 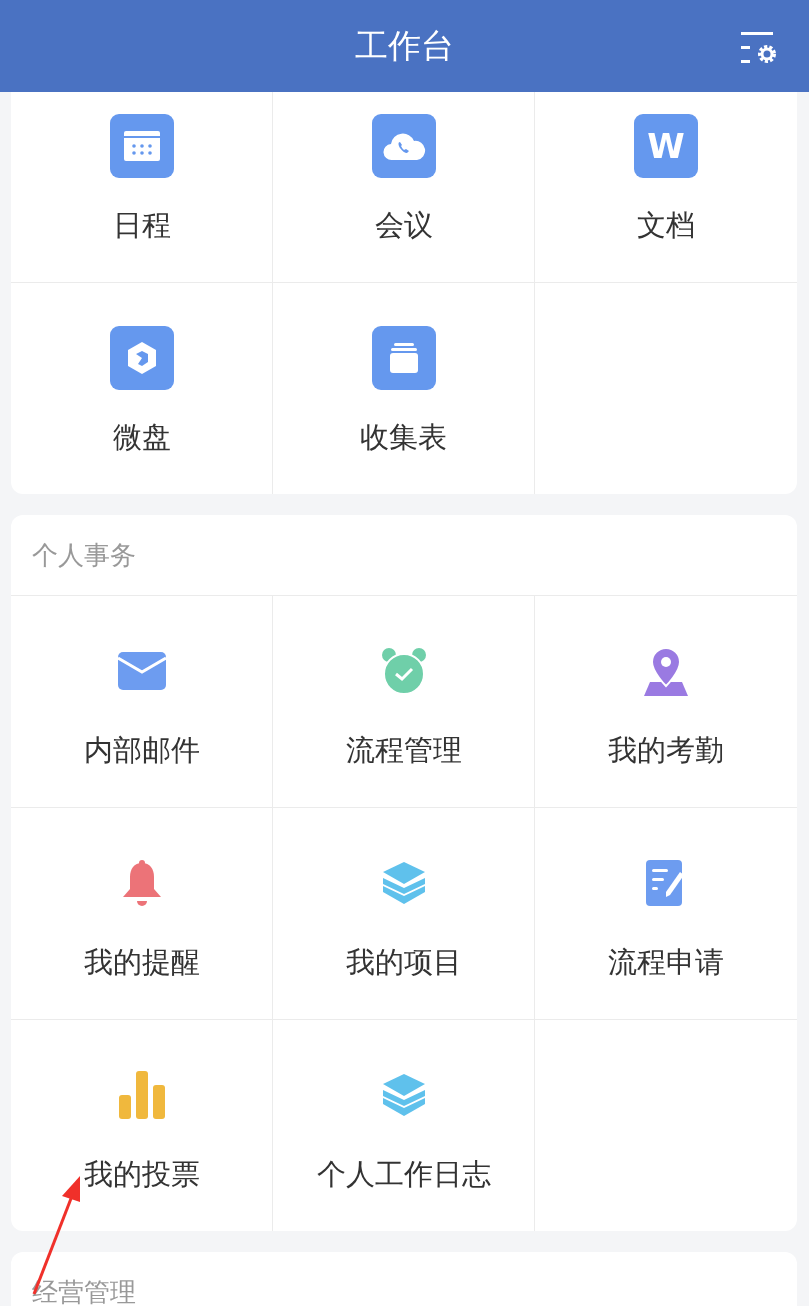 I want to click on word-document-icon: W, so click(x=666, y=146).